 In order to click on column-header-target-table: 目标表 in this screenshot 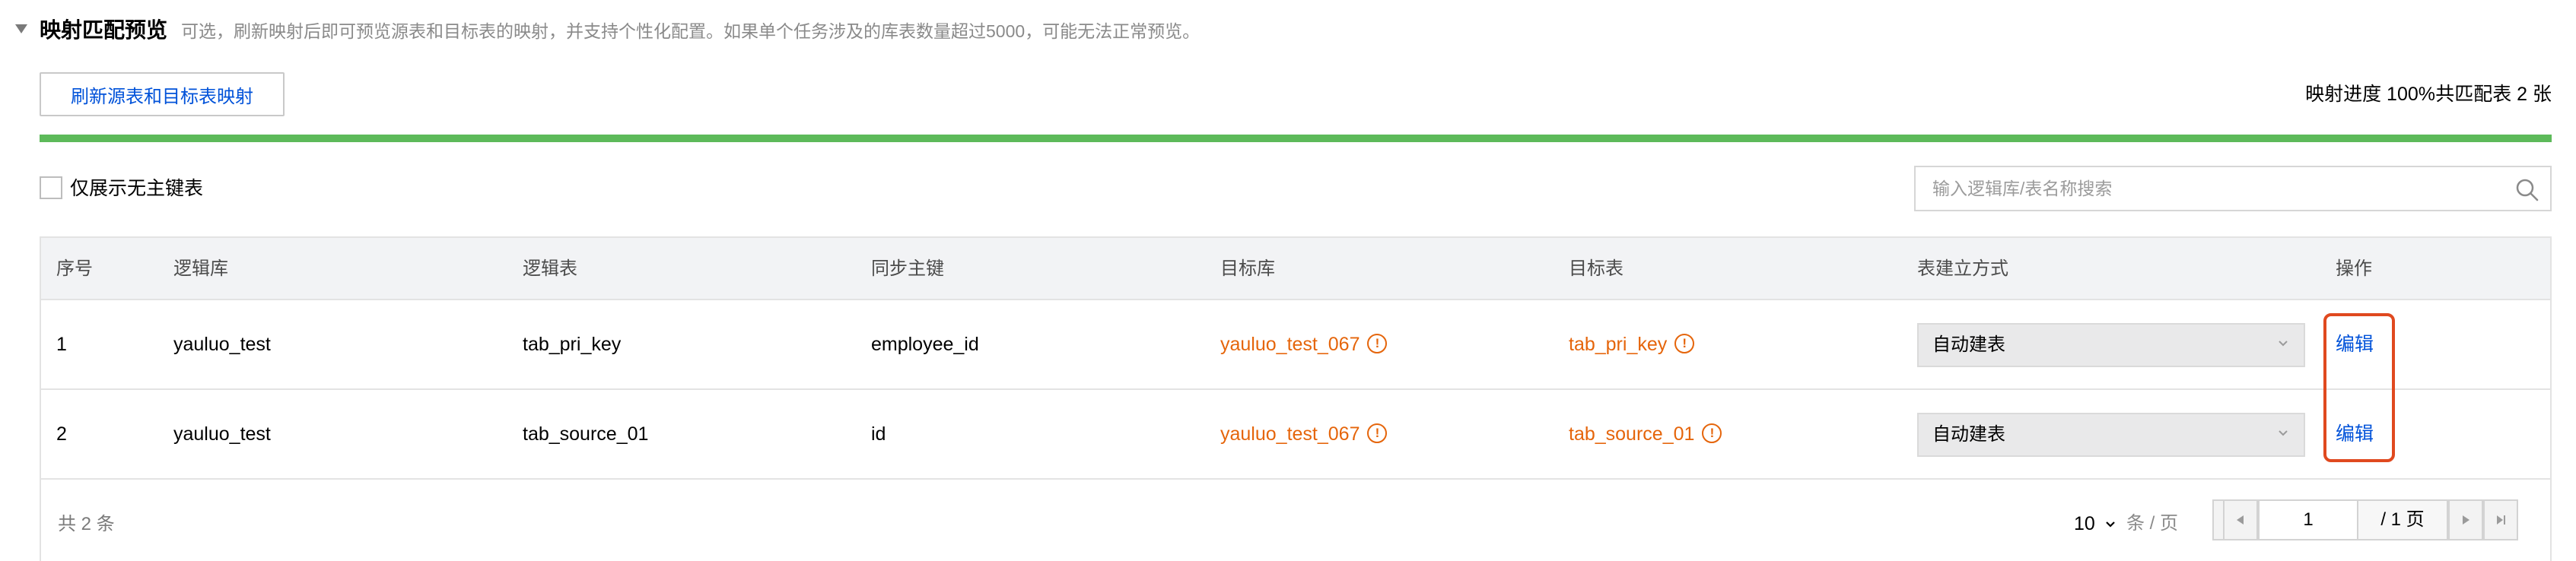, I will do `click(1597, 268)`.